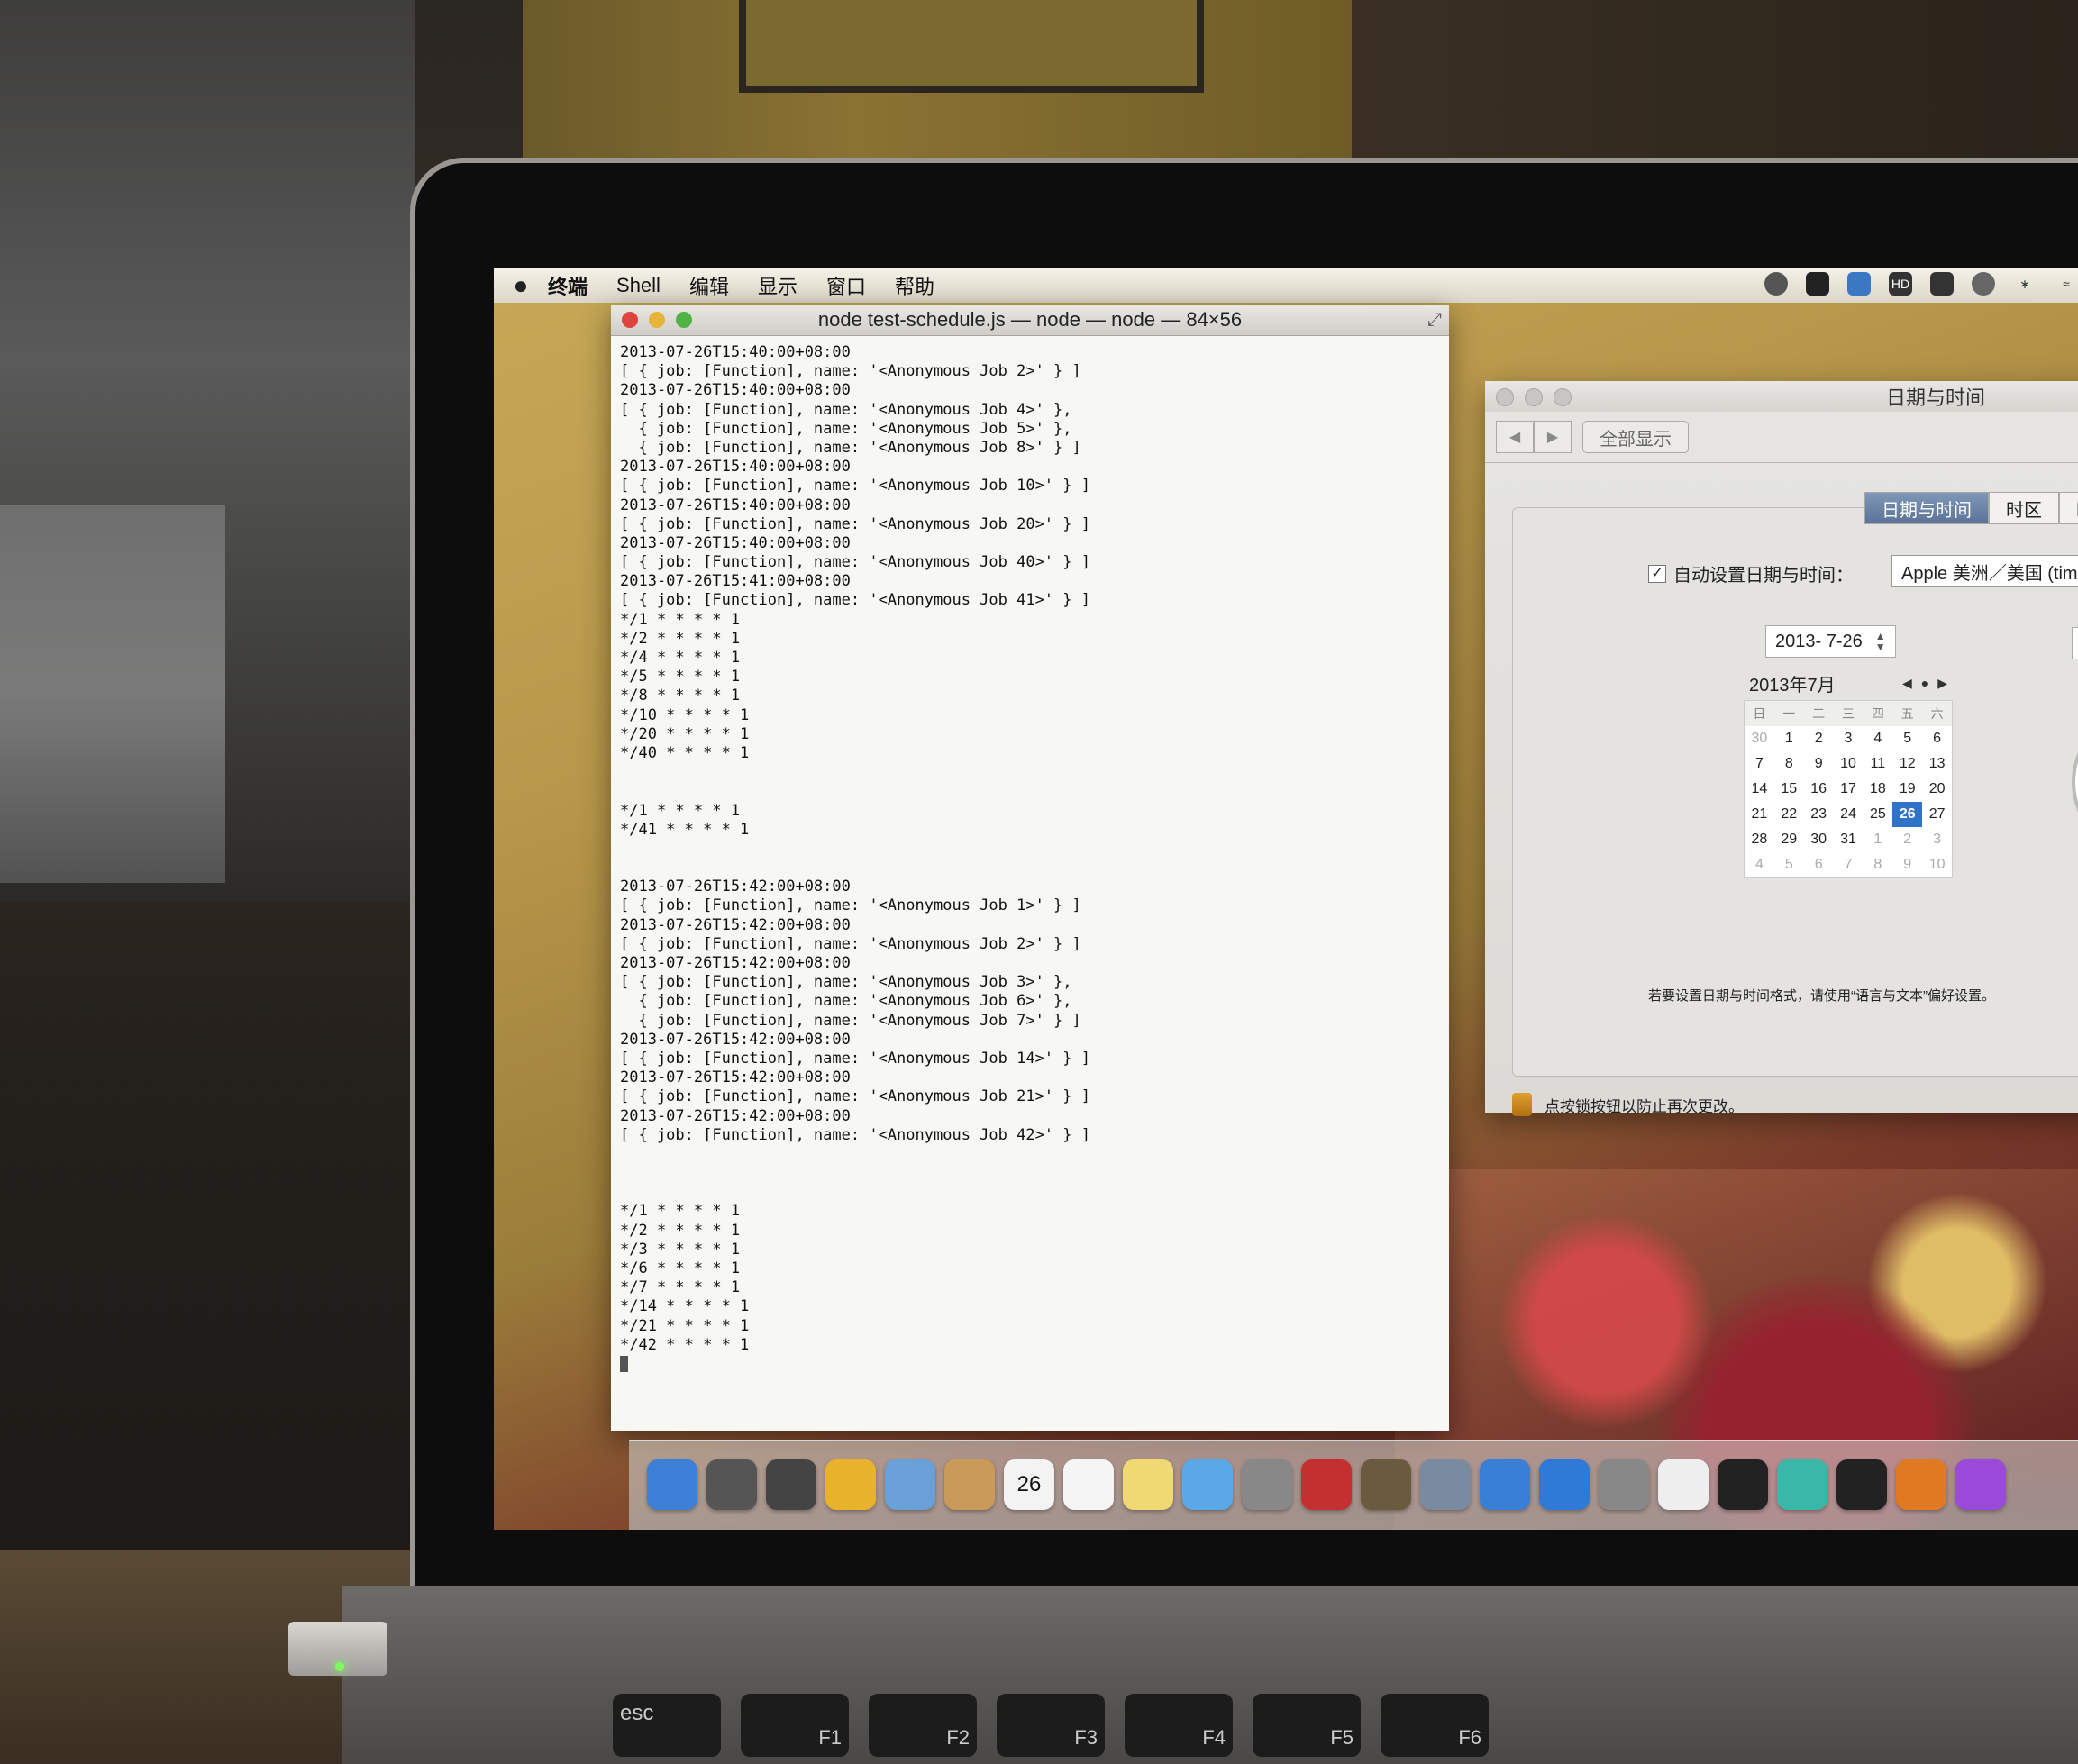 This screenshot has height=1764, width=2078. I want to click on wifi-icon: ≈, so click(2066, 284).